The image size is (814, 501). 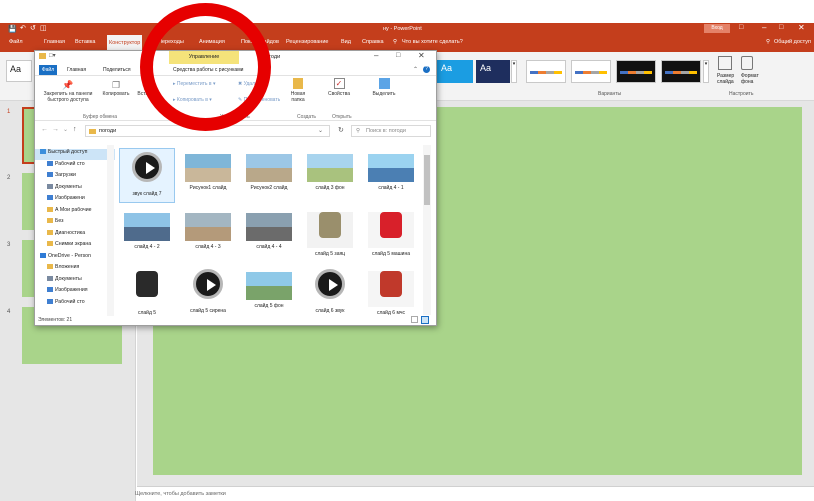 I want to click on slide-size-icon, so click(x=725, y=63).